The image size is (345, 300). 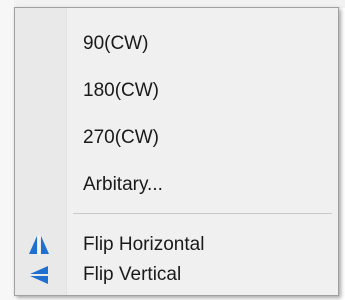 What do you see at coordinates (121, 137) in the screenshot?
I see `menu-item-label: 270(CW)` at bounding box center [121, 137].